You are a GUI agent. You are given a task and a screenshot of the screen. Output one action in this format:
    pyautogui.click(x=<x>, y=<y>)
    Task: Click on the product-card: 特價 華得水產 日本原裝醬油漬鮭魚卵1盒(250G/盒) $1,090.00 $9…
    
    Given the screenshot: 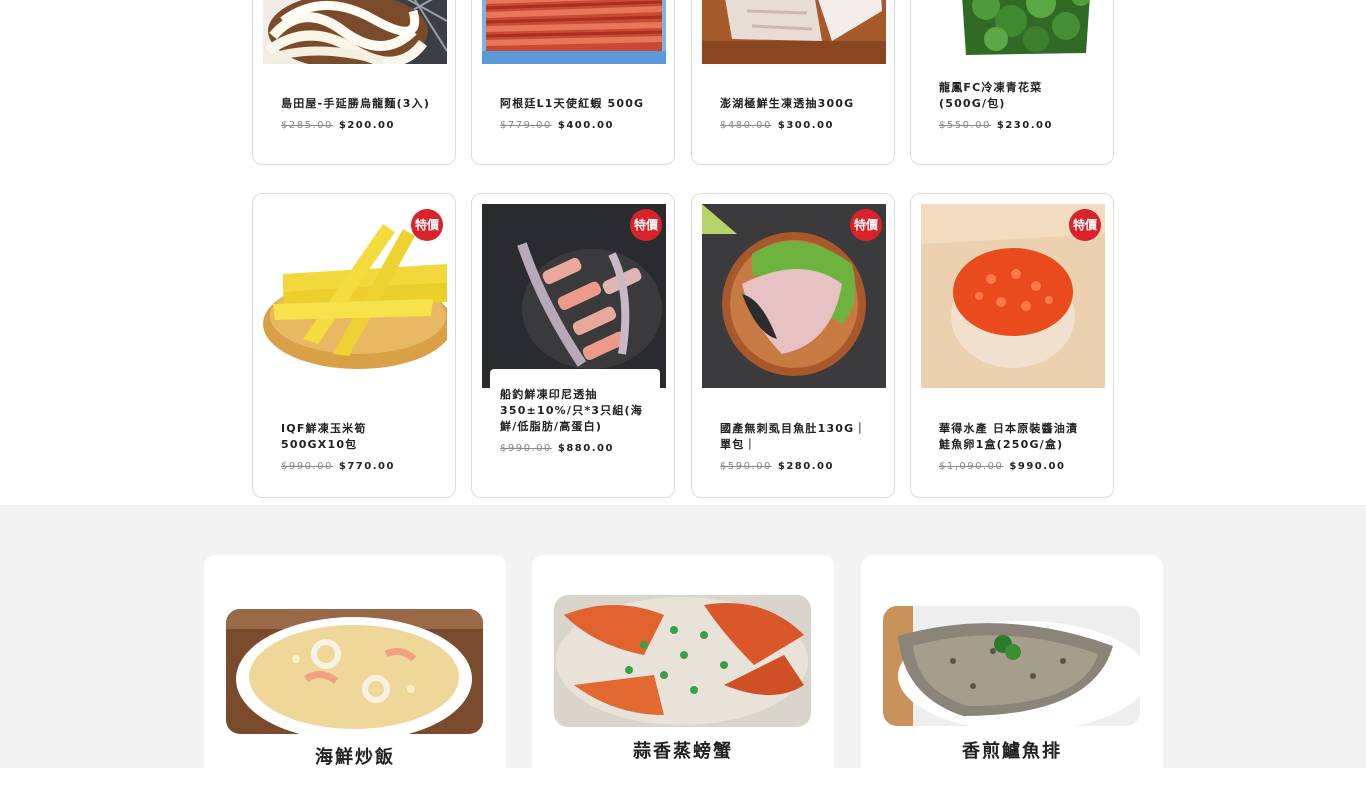 What is the action you would take?
    pyautogui.click(x=1012, y=345)
    